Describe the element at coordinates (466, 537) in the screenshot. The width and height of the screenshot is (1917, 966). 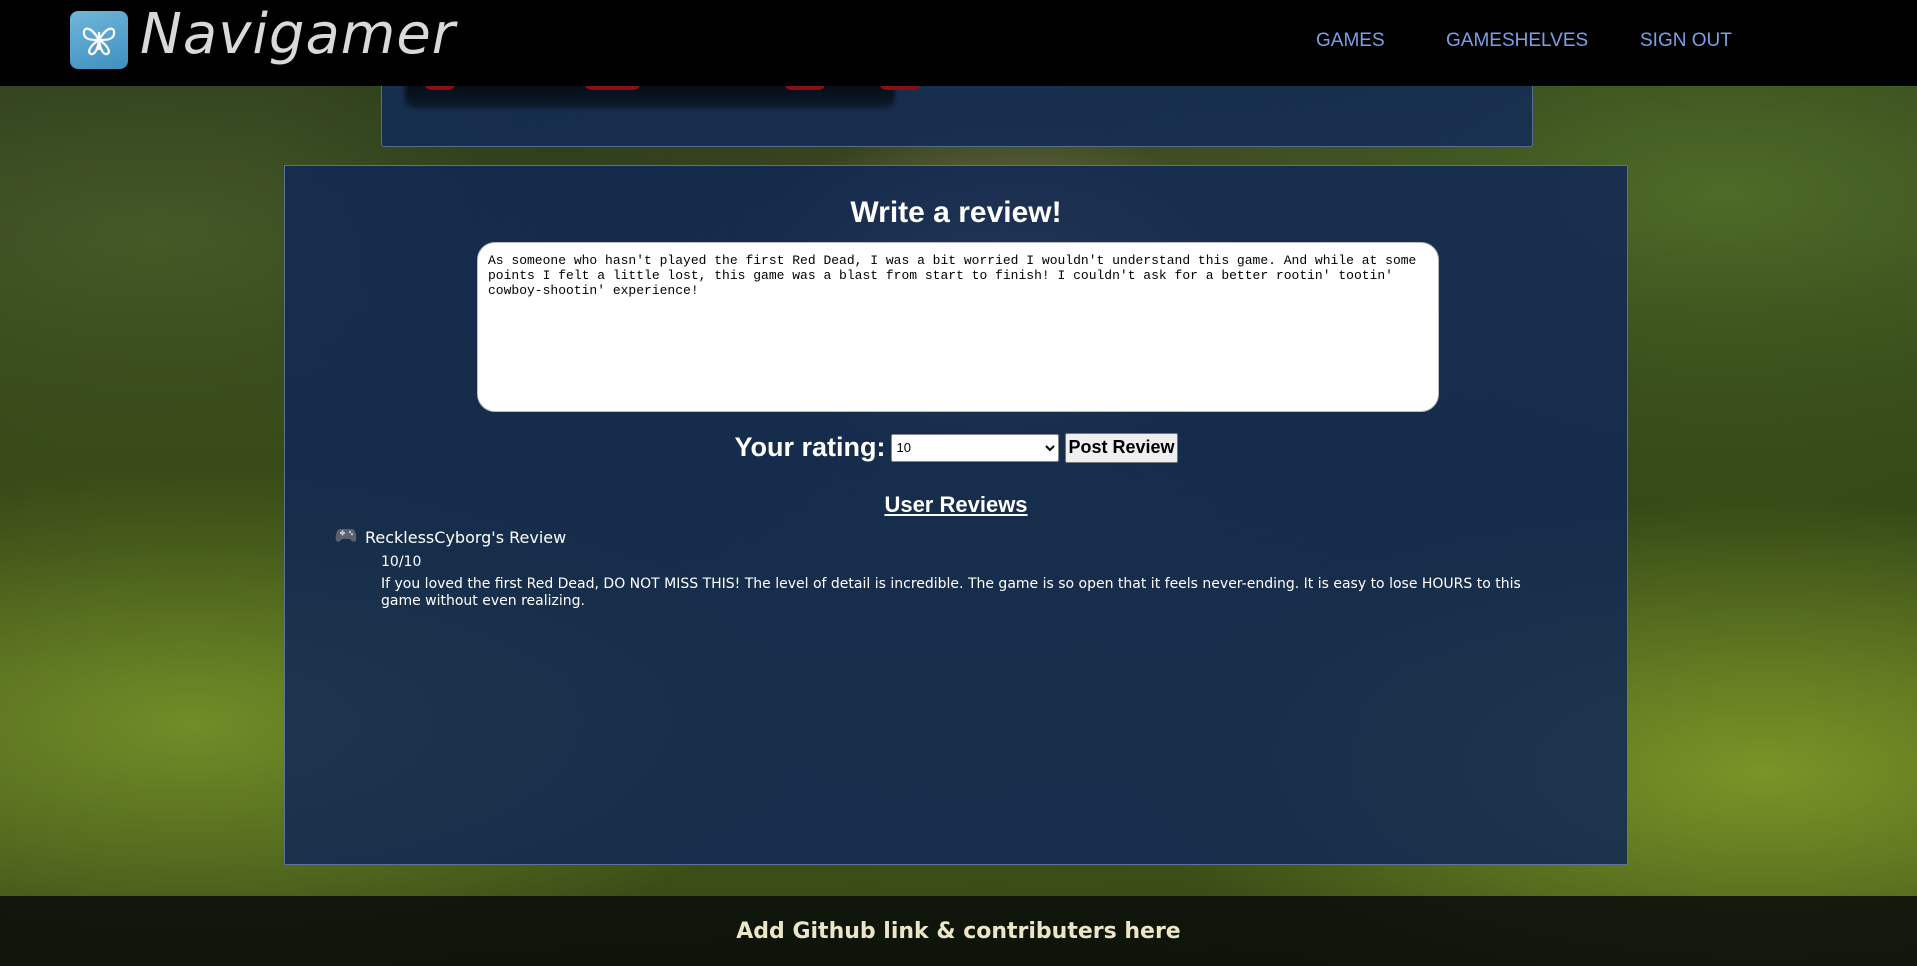
I see `review-author: RecklessCyborg's Review` at that location.